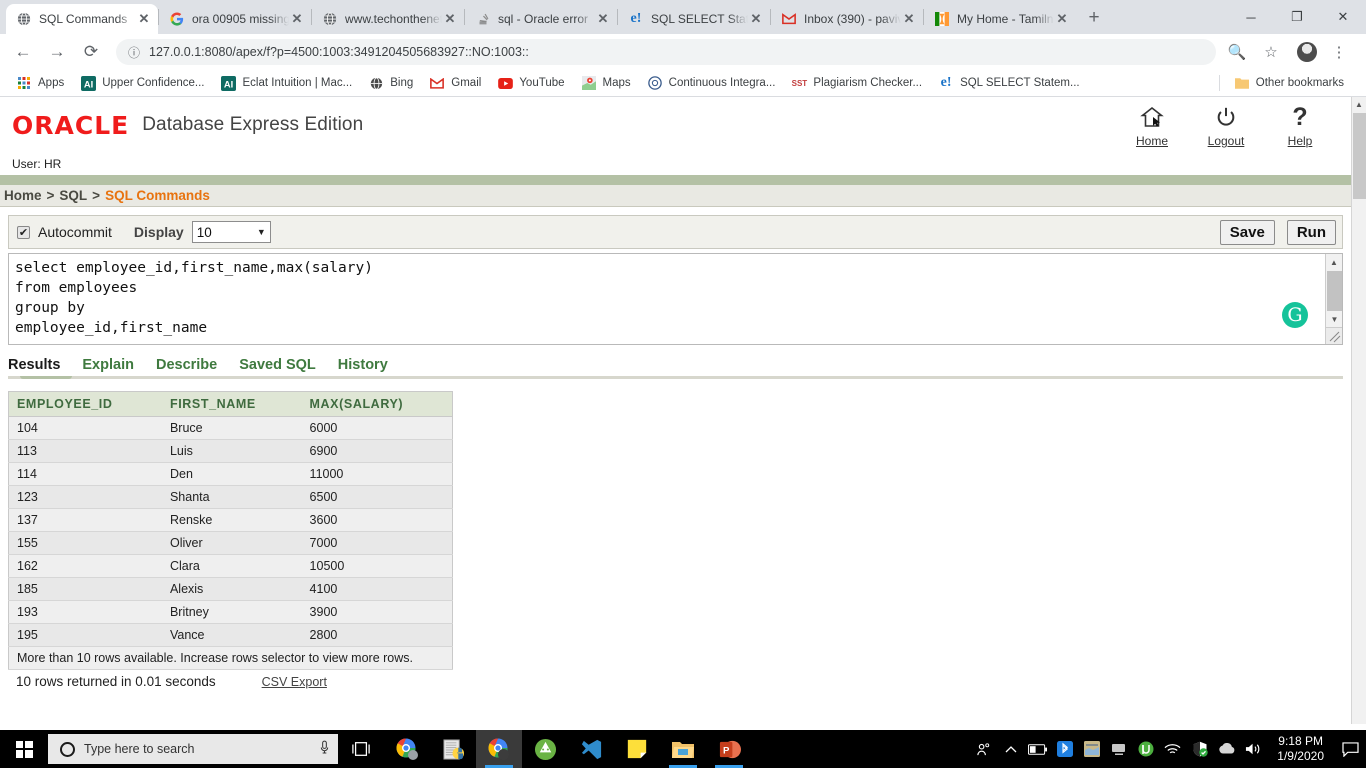  What do you see at coordinates (1152, 117) in the screenshot?
I see `home-icon` at bounding box center [1152, 117].